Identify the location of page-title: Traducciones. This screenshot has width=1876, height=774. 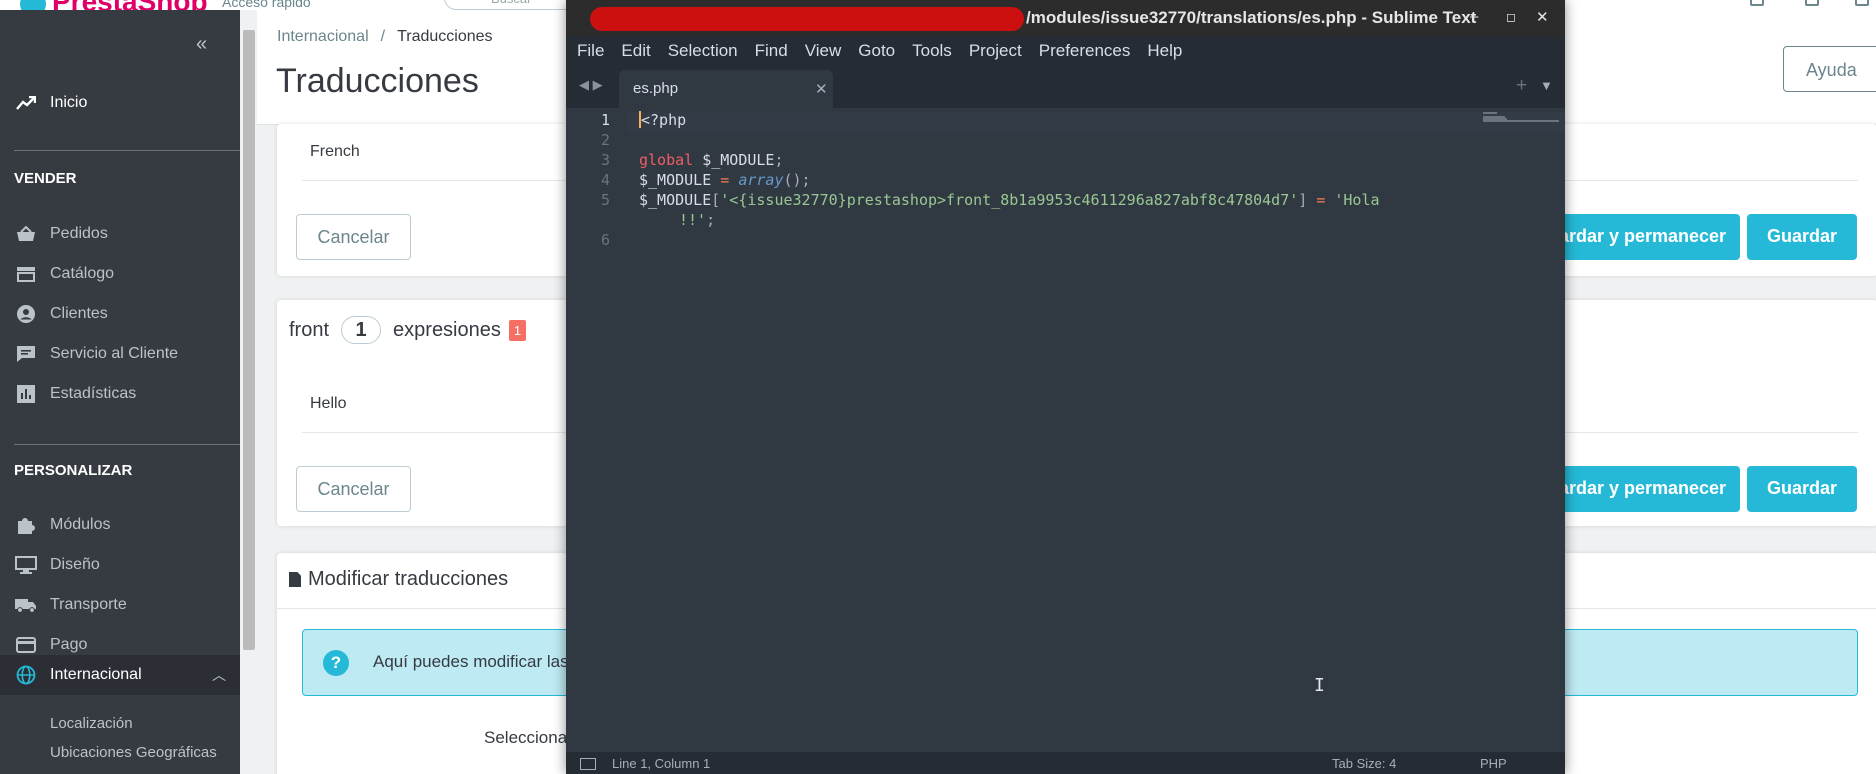
(377, 81).